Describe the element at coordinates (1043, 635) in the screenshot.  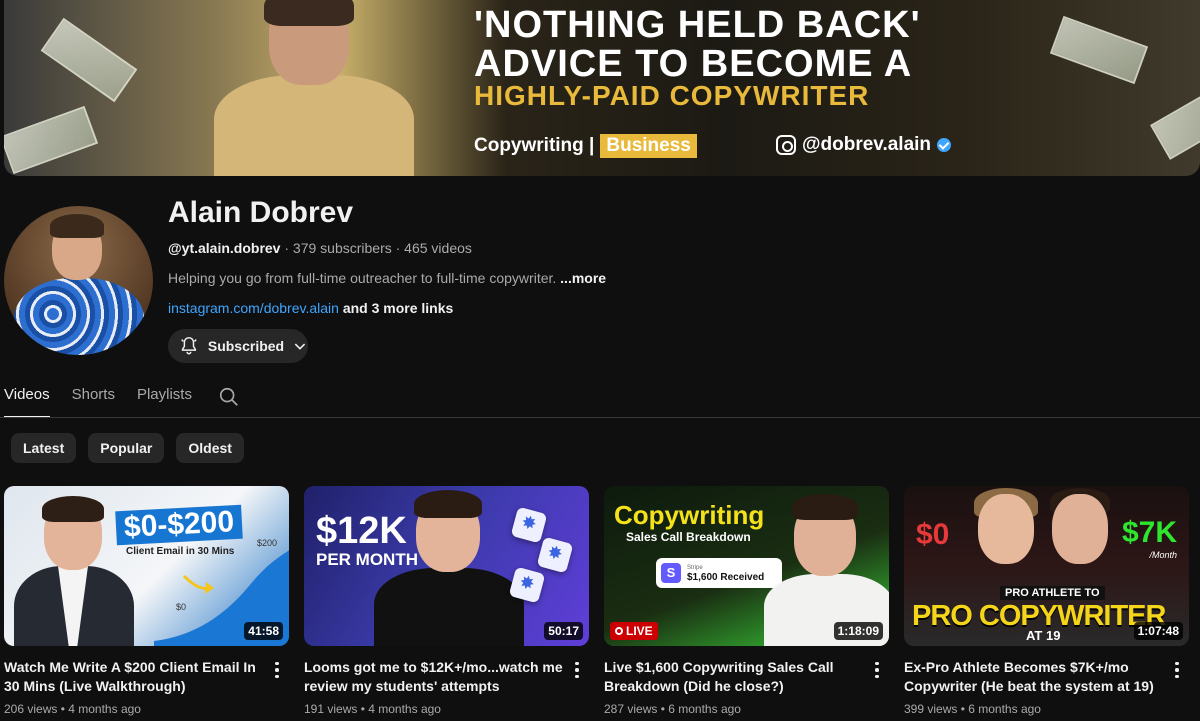
I see `thumb-tag-3: AT 19` at that location.